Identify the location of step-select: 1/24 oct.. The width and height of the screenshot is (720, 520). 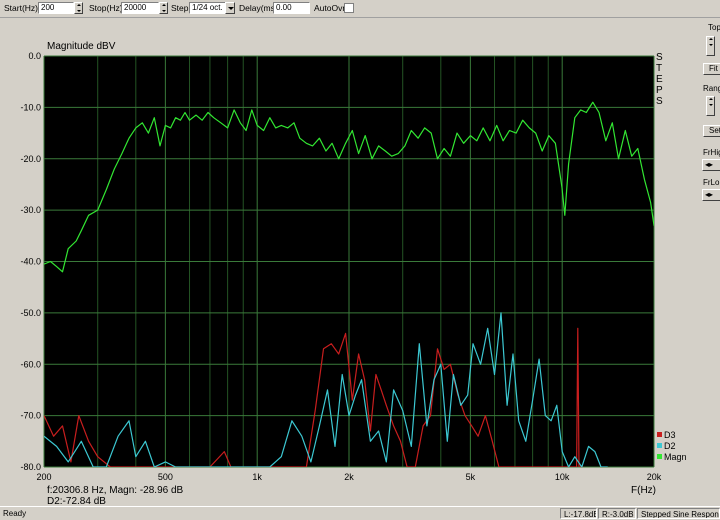
(208, 8).